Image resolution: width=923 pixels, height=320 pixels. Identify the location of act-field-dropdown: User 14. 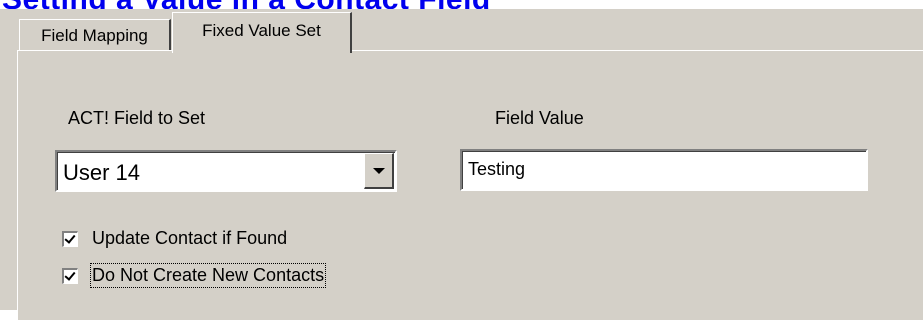
(226, 171).